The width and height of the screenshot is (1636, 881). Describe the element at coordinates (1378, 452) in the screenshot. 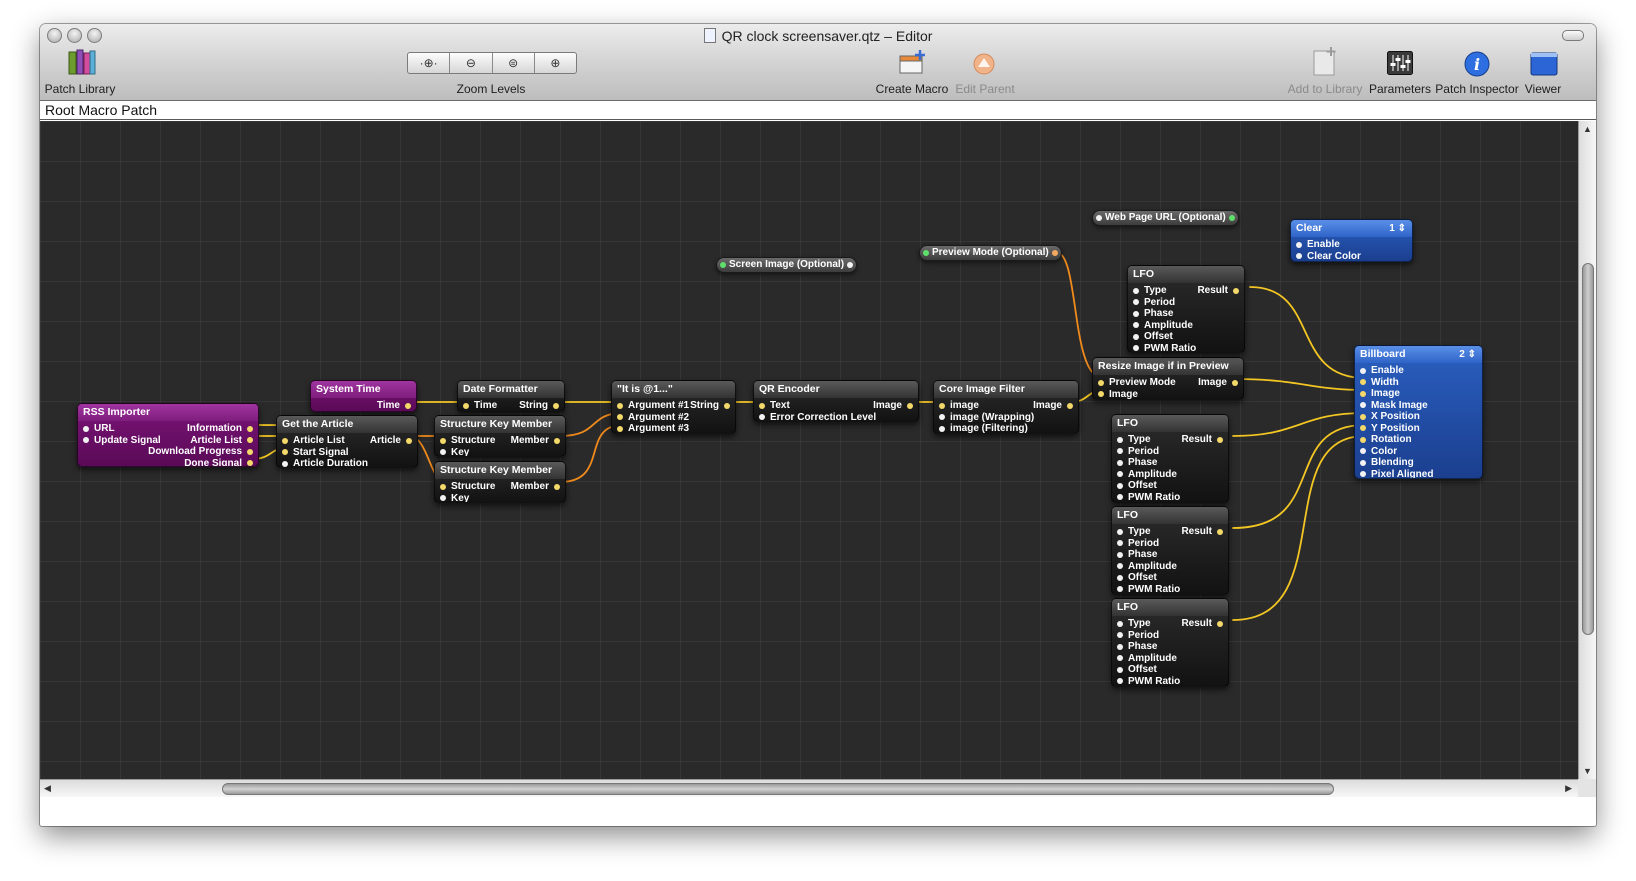

I see `input-port-color: Color` at that location.